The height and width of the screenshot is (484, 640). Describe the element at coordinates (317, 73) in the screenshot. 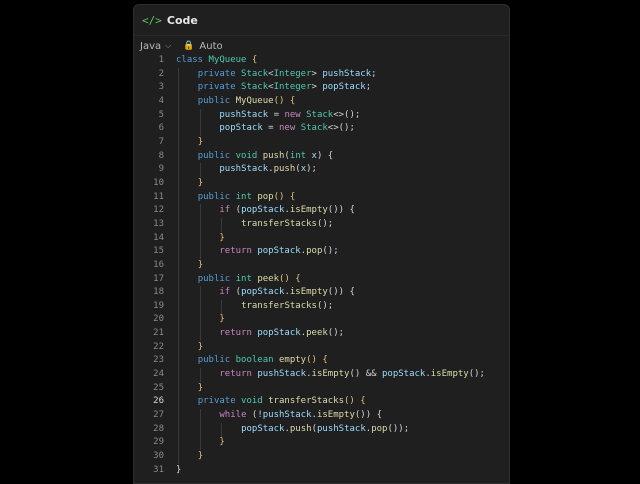

I see `code-token: >` at that location.